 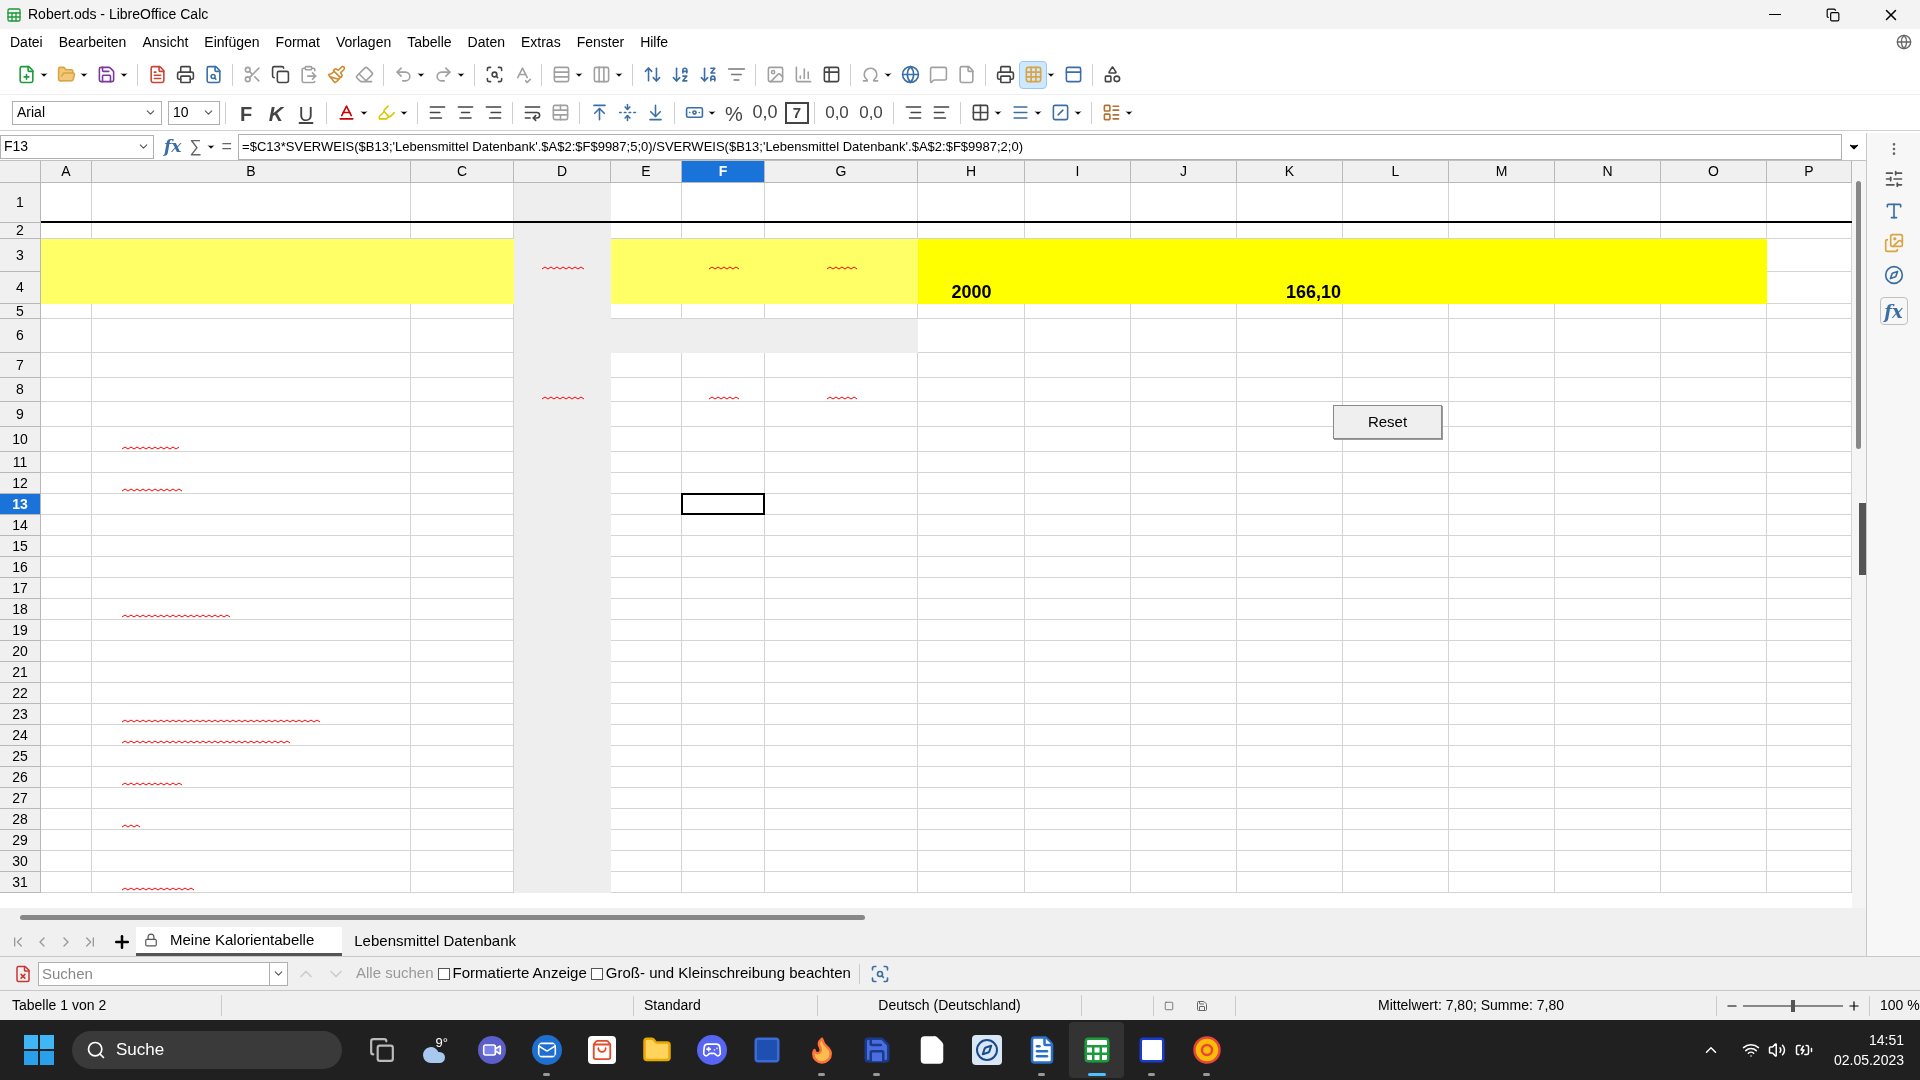 What do you see at coordinates (20, 693) in the screenshot?
I see `row-header: 22` at bounding box center [20, 693].